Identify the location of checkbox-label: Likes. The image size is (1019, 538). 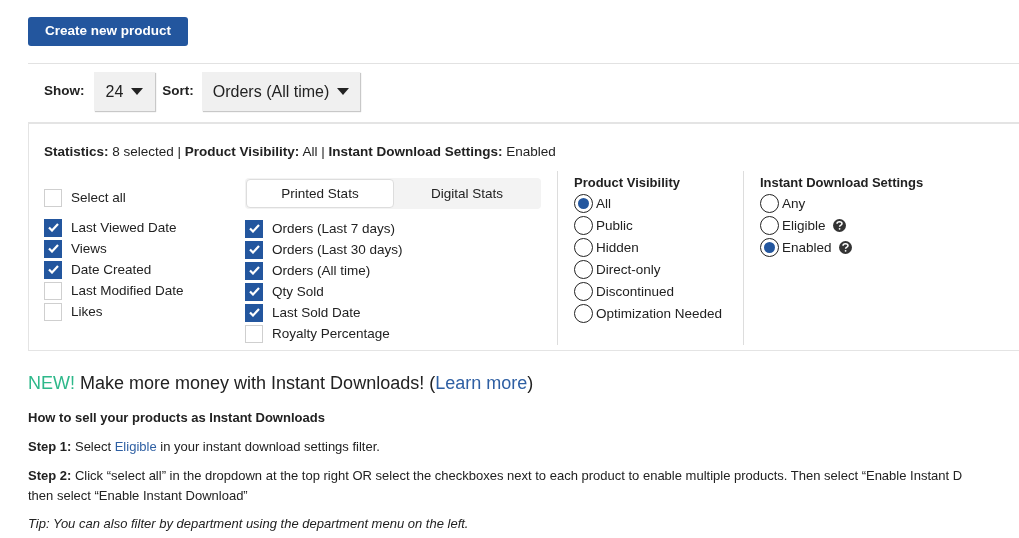
(87, 311).